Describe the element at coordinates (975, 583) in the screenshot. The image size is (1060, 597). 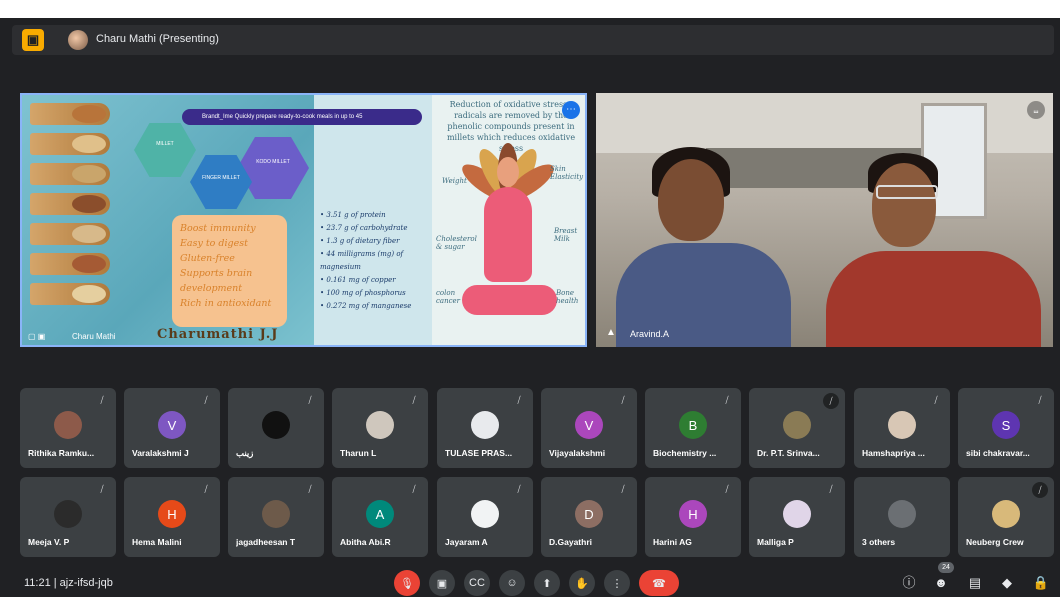
I see `chat-icon: ▤` at that location.